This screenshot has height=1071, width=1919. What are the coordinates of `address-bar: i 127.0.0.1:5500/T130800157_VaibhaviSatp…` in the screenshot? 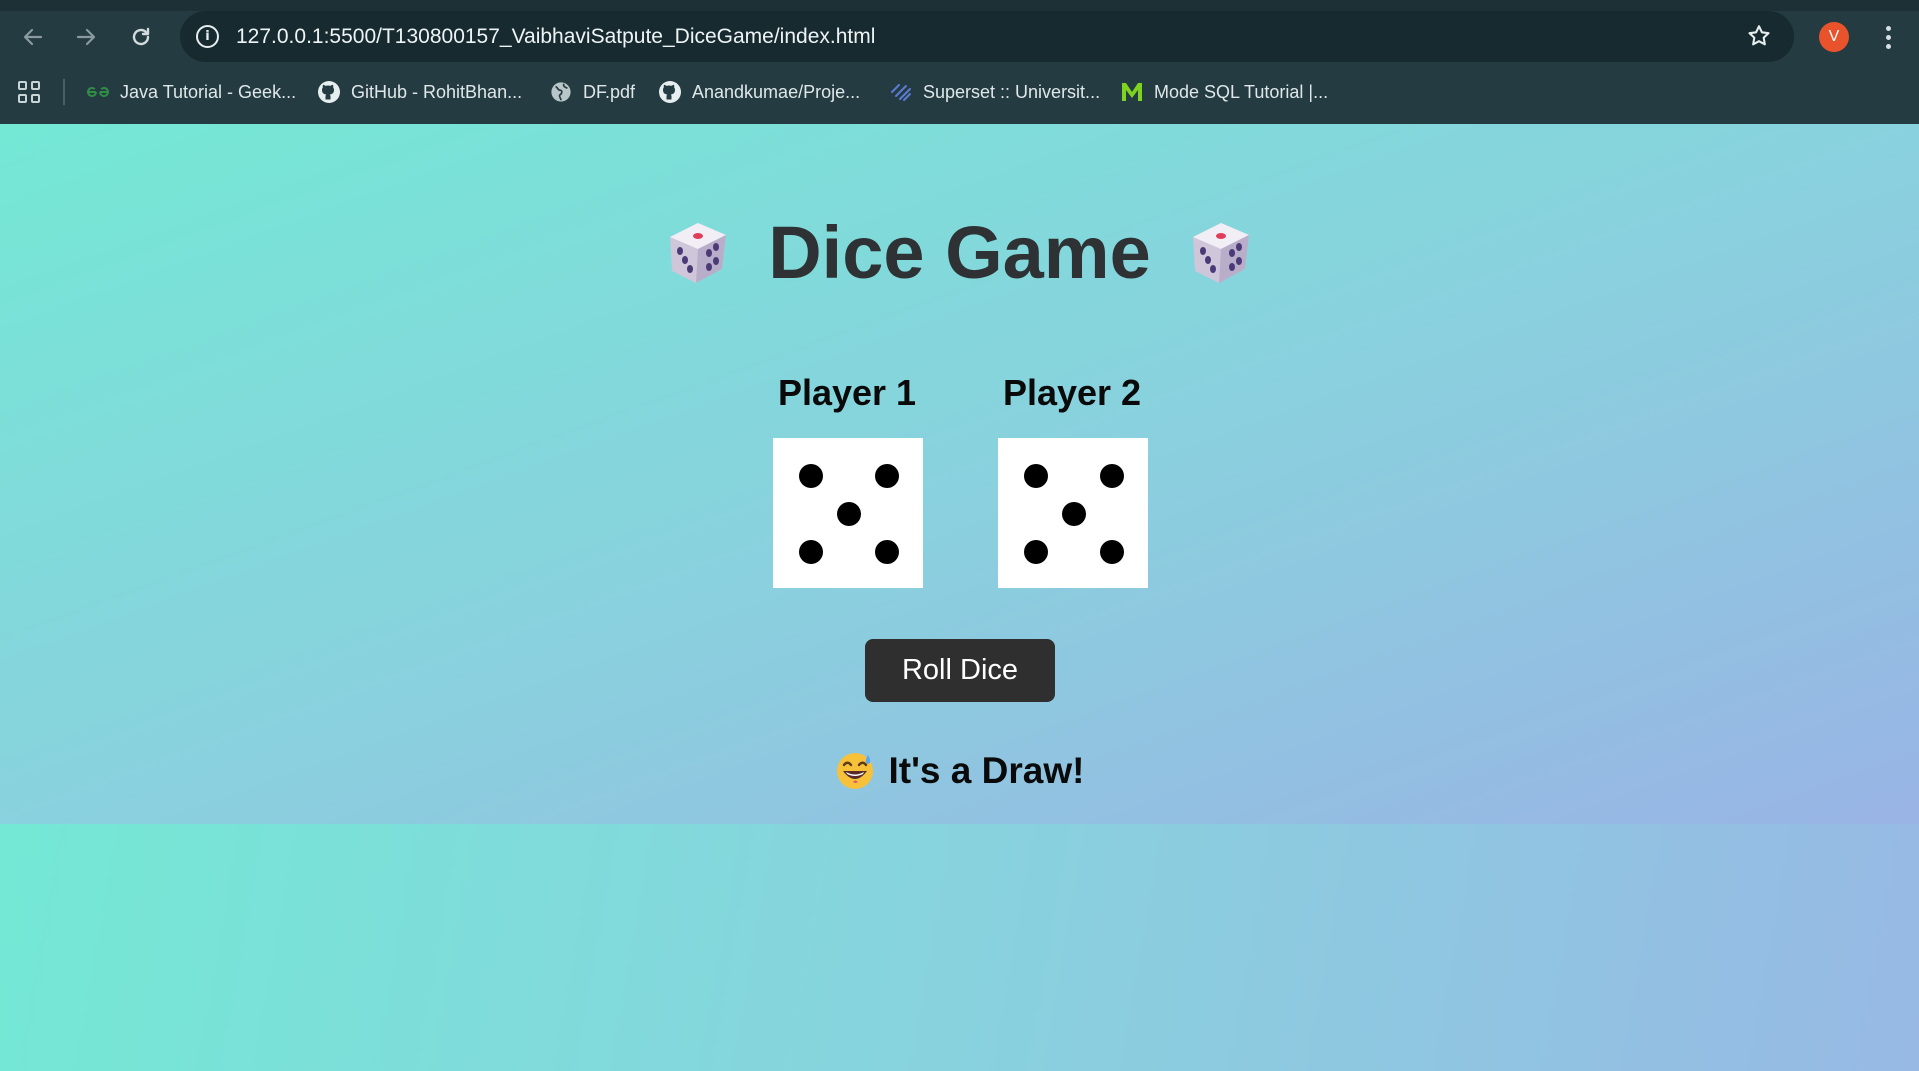 It's located at (987, 36).